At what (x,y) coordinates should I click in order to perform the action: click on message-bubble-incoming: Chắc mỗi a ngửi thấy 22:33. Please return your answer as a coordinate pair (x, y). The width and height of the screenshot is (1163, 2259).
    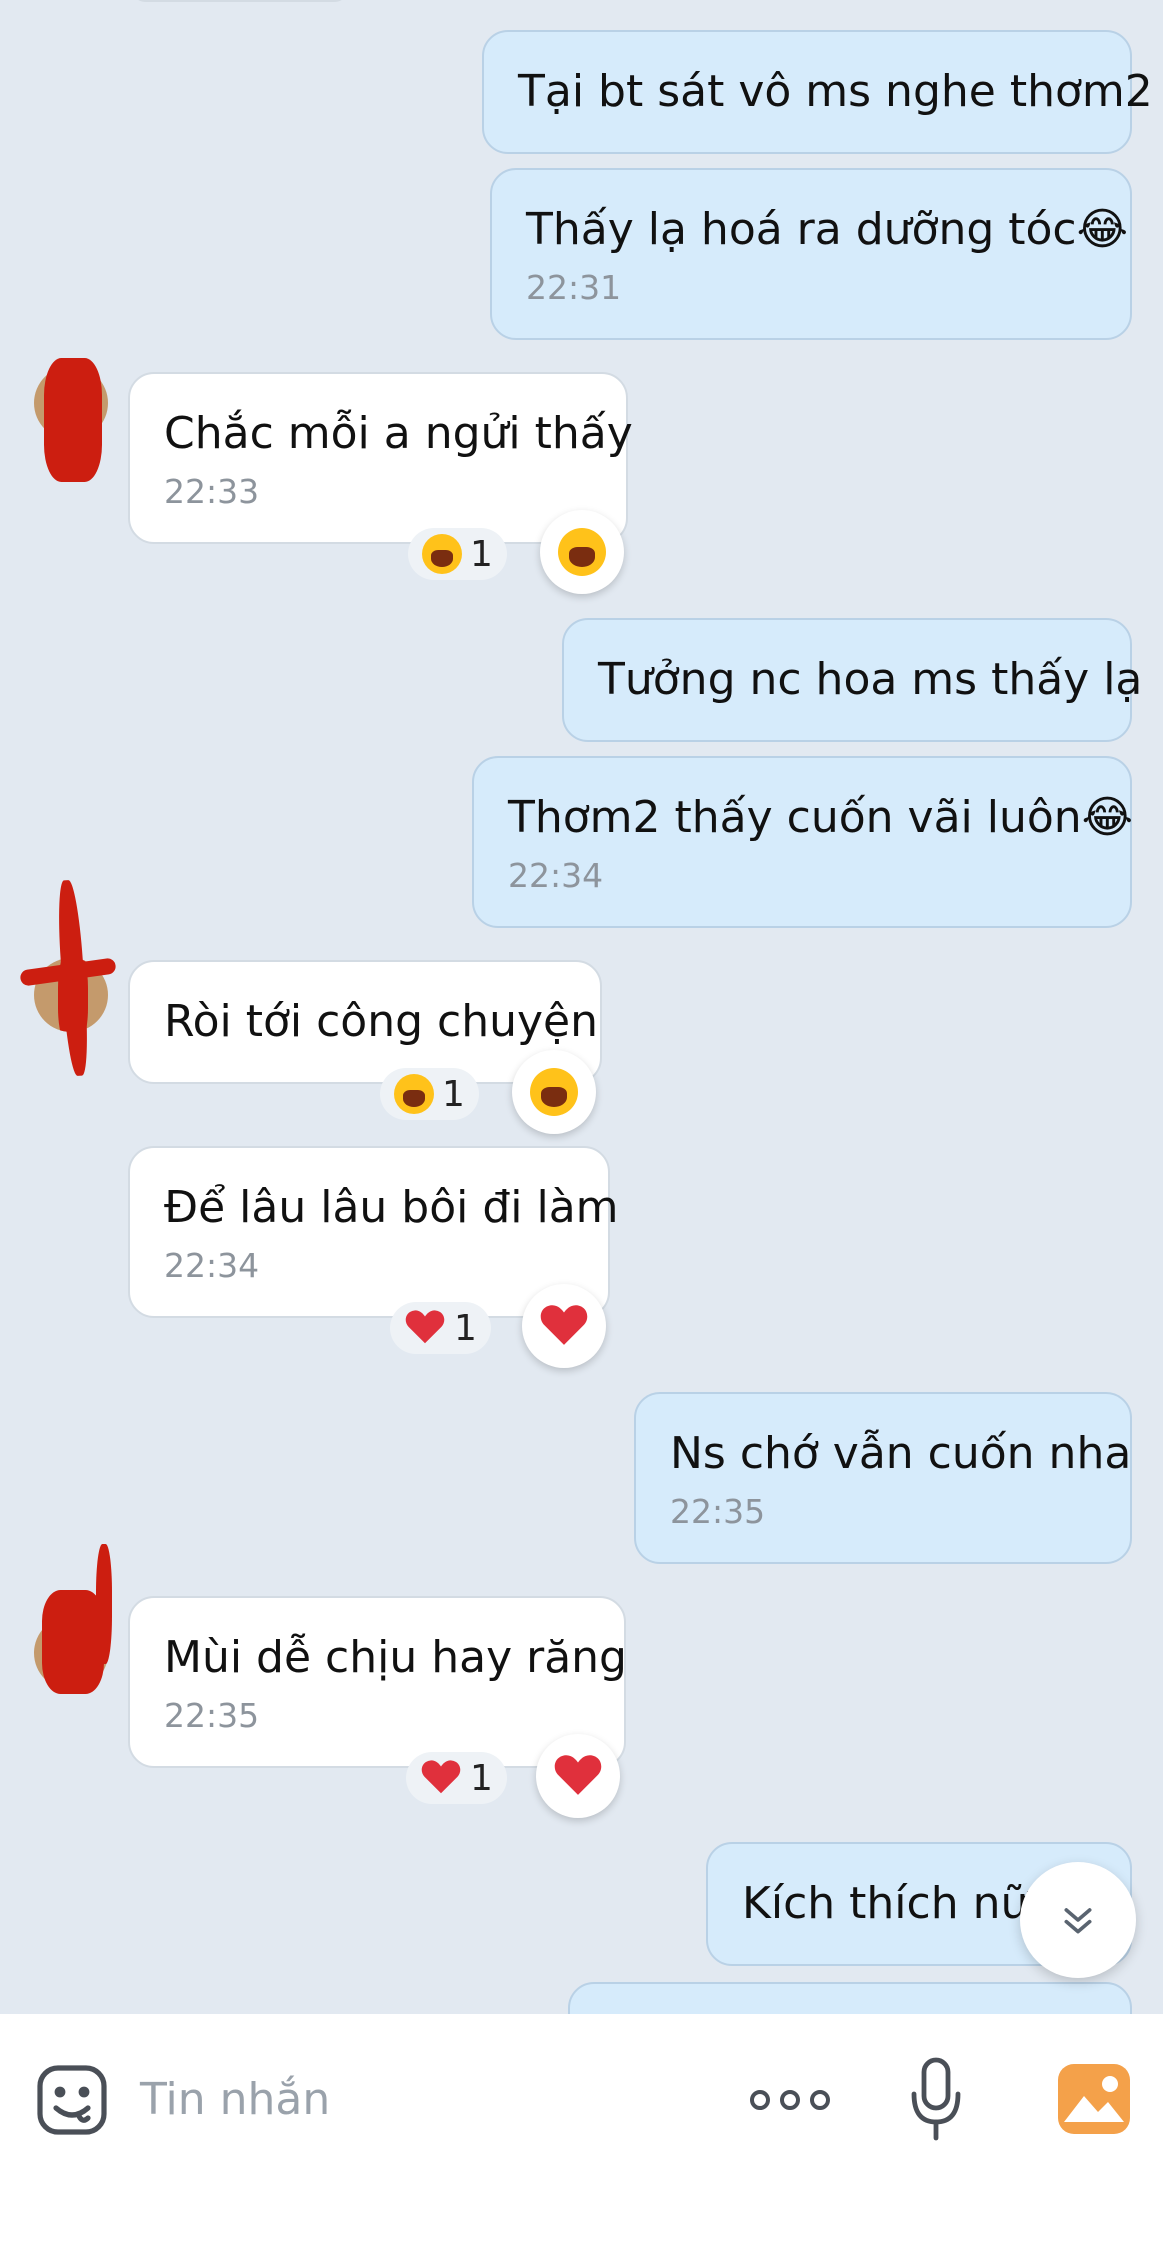
    Looking at the image, I should click on (380, 458).